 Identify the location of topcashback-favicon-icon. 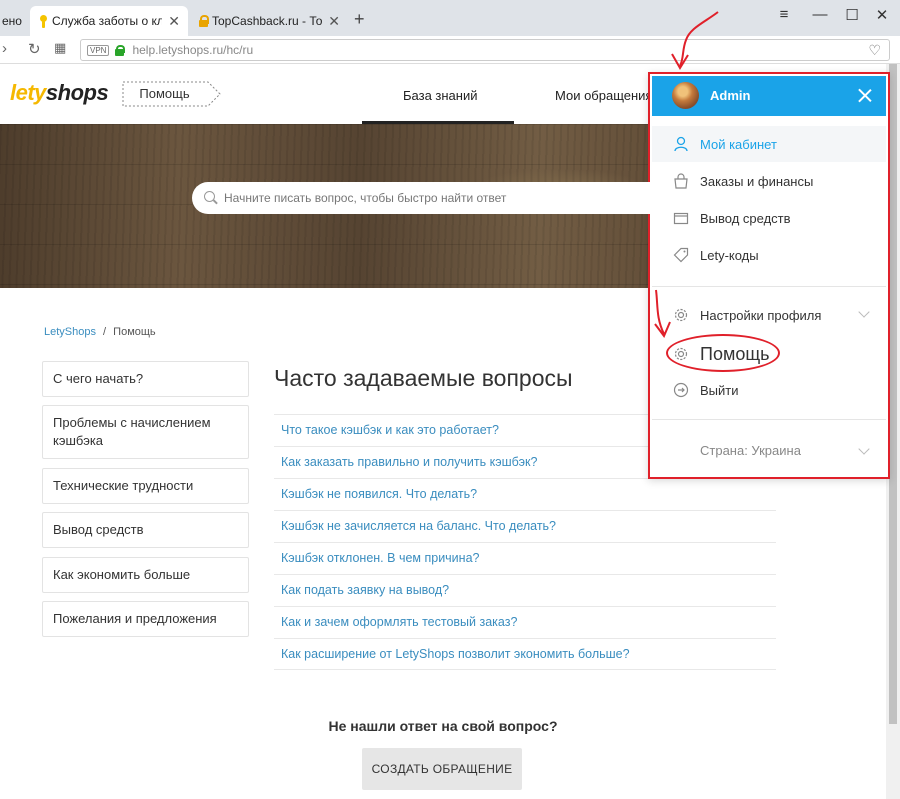
(203, 21).